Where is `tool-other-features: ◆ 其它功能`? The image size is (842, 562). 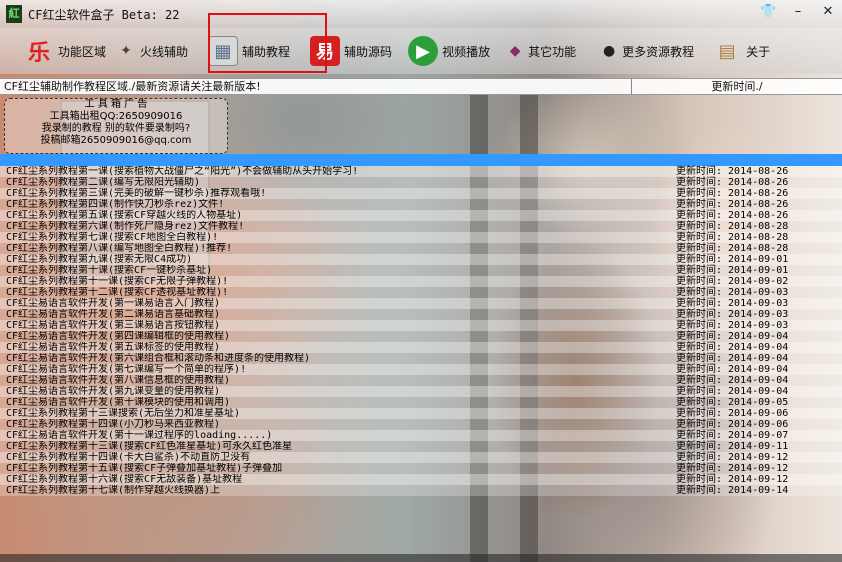
tool-other-features: ◆ 其它功能 is located at coordinates (541, 51).